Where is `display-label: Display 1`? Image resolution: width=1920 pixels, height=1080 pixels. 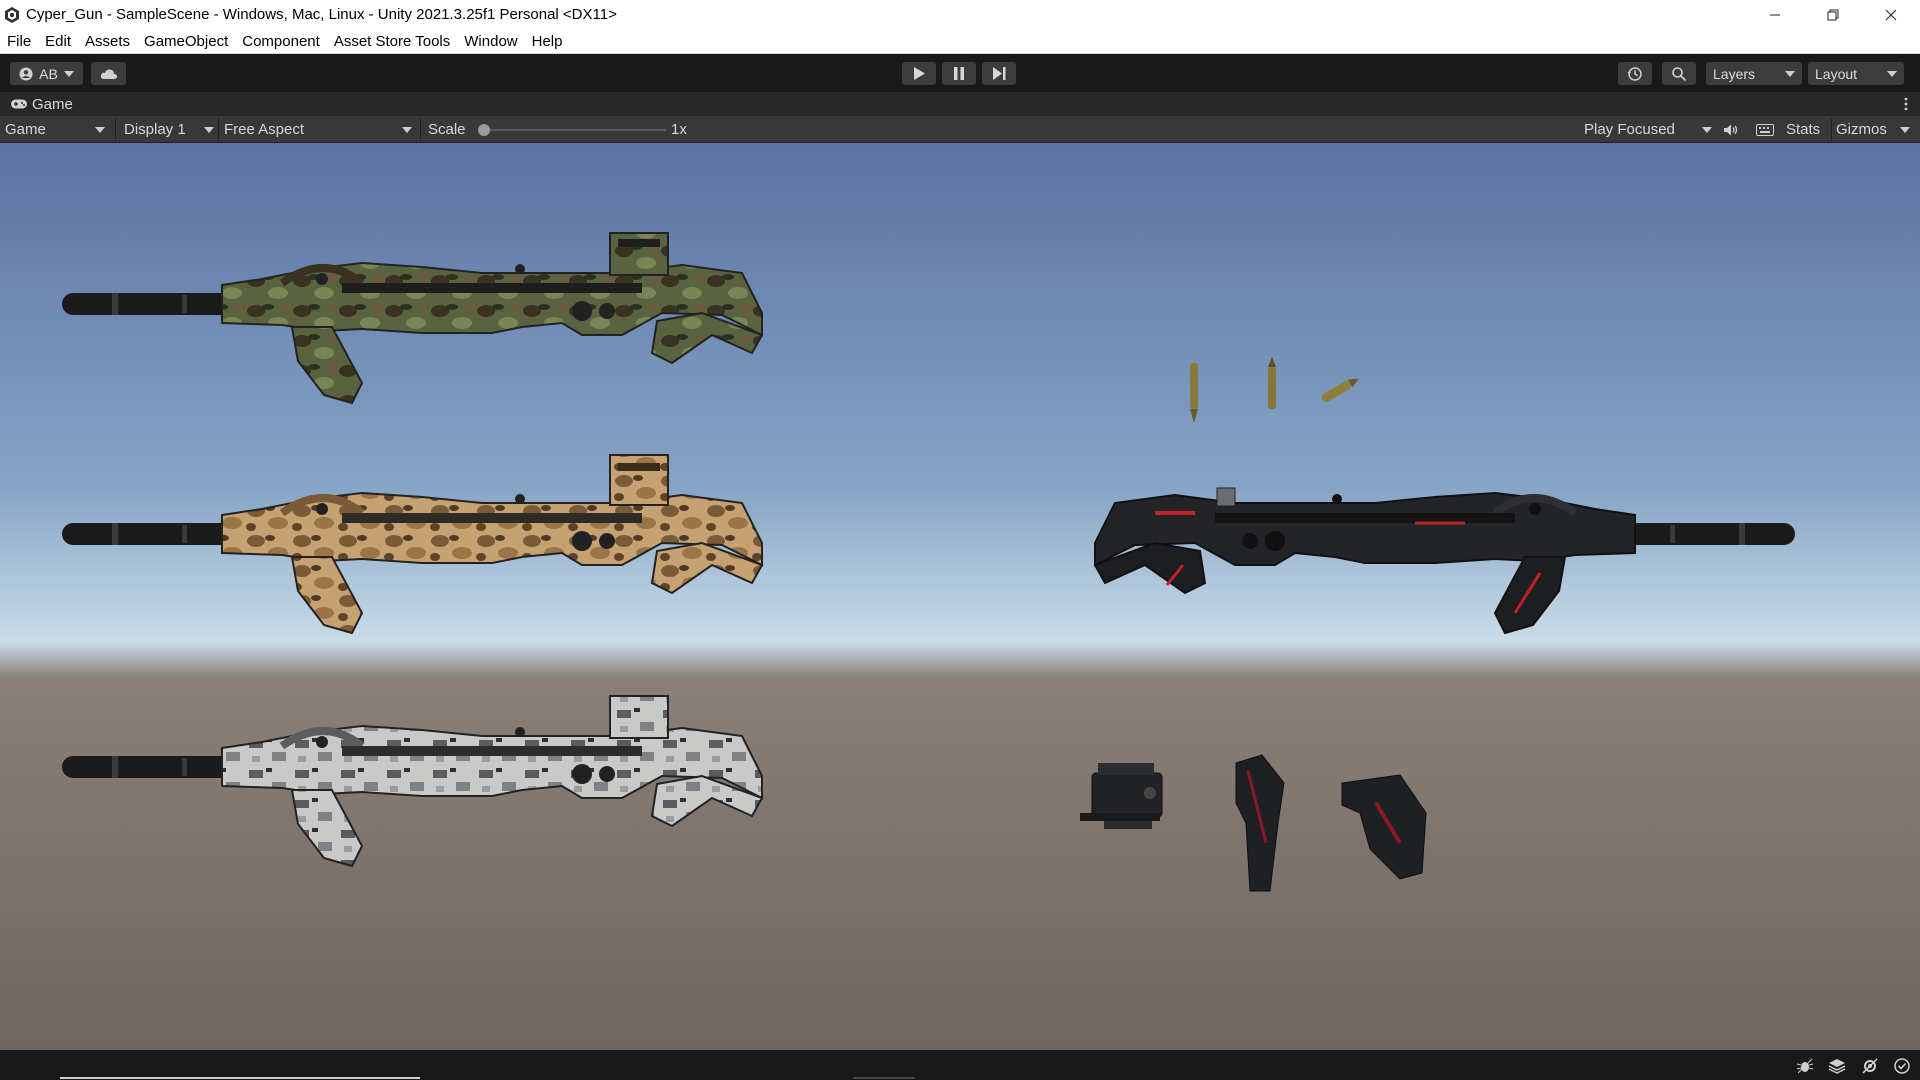
display-label: Display 1 is located at coordinates (155, 129).